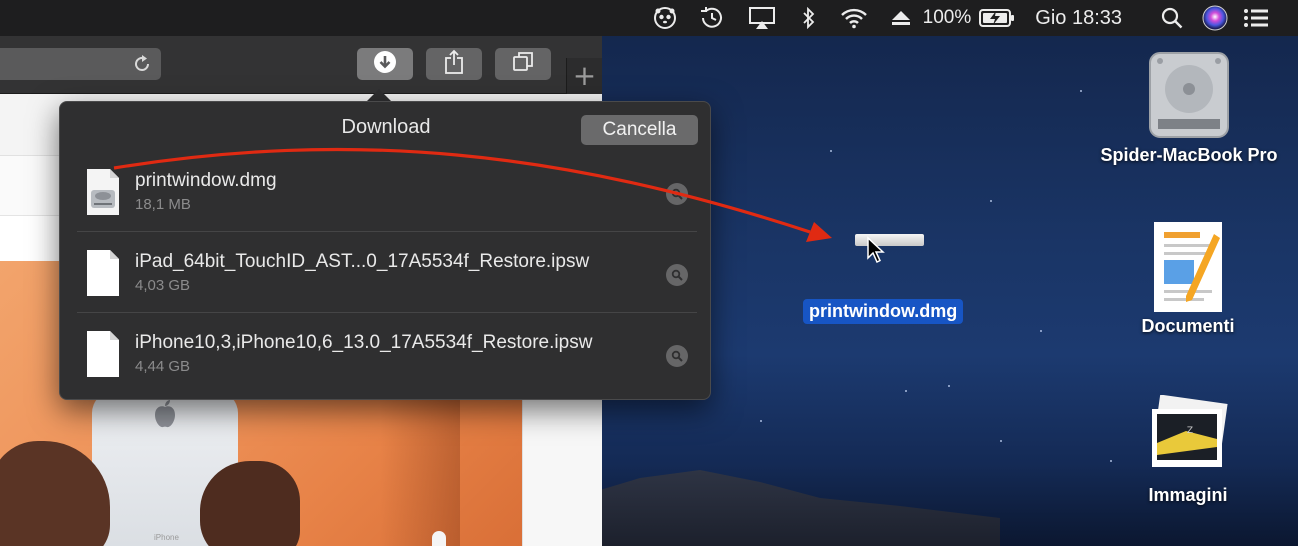 Image resolution: width=1298 pixels, height=546 pixels. I want to click on photos-stack-icon: Z, so click(1188, 439).